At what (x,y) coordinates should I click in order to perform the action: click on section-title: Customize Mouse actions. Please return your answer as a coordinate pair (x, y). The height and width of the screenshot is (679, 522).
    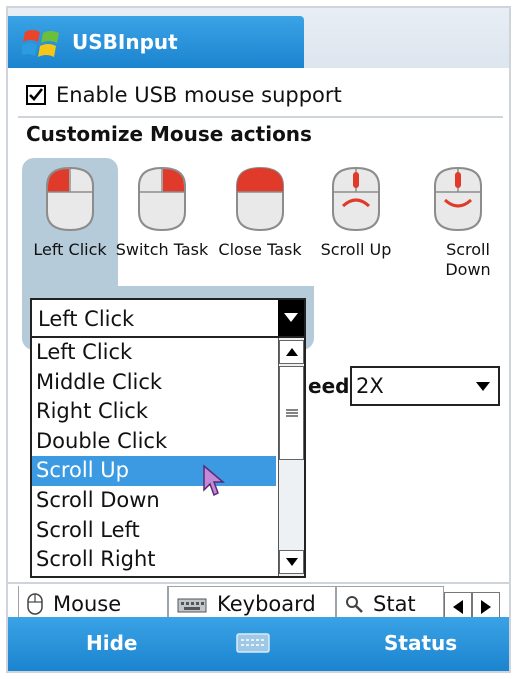
    Looking at the image, I should click on (169, 134).